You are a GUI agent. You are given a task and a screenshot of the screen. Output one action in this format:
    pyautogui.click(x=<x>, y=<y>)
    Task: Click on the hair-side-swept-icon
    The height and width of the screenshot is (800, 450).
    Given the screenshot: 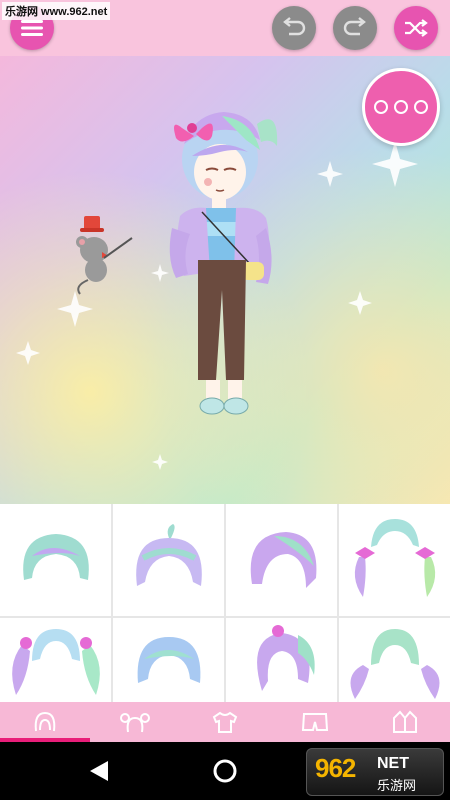 What is the action you would take?
    pyautogui.click(x=283, y=560)
    